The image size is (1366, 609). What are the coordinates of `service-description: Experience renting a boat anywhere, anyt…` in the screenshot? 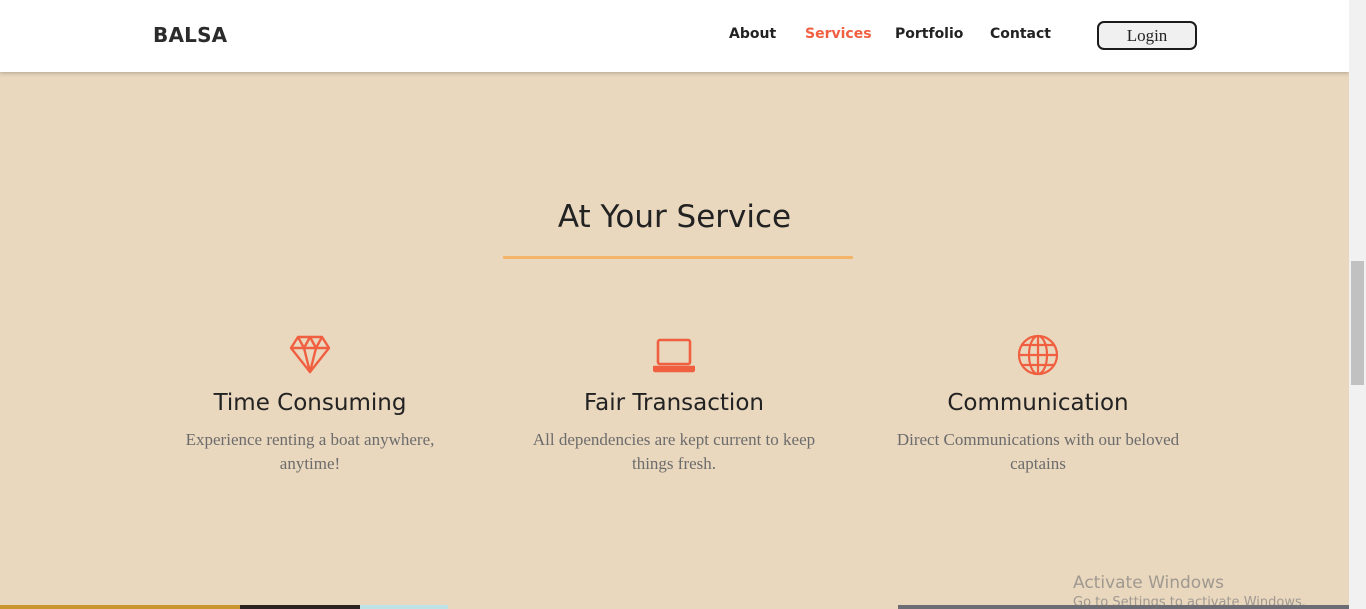 It's located at (310, 451).